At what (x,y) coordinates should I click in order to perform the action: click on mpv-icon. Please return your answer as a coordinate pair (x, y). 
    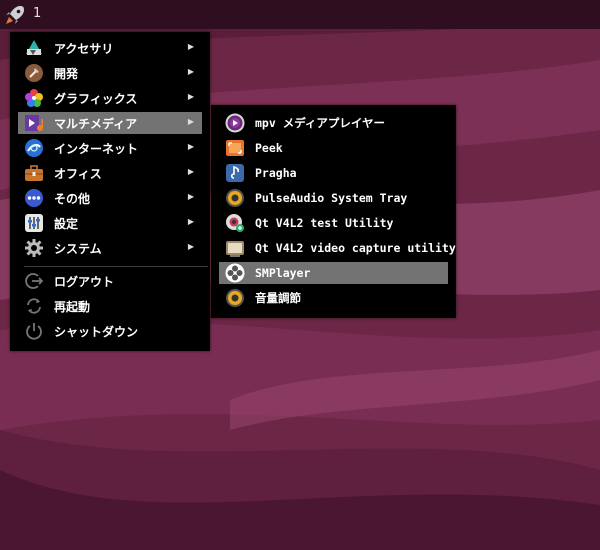
    Looking at the image, I should click on (235, 123).